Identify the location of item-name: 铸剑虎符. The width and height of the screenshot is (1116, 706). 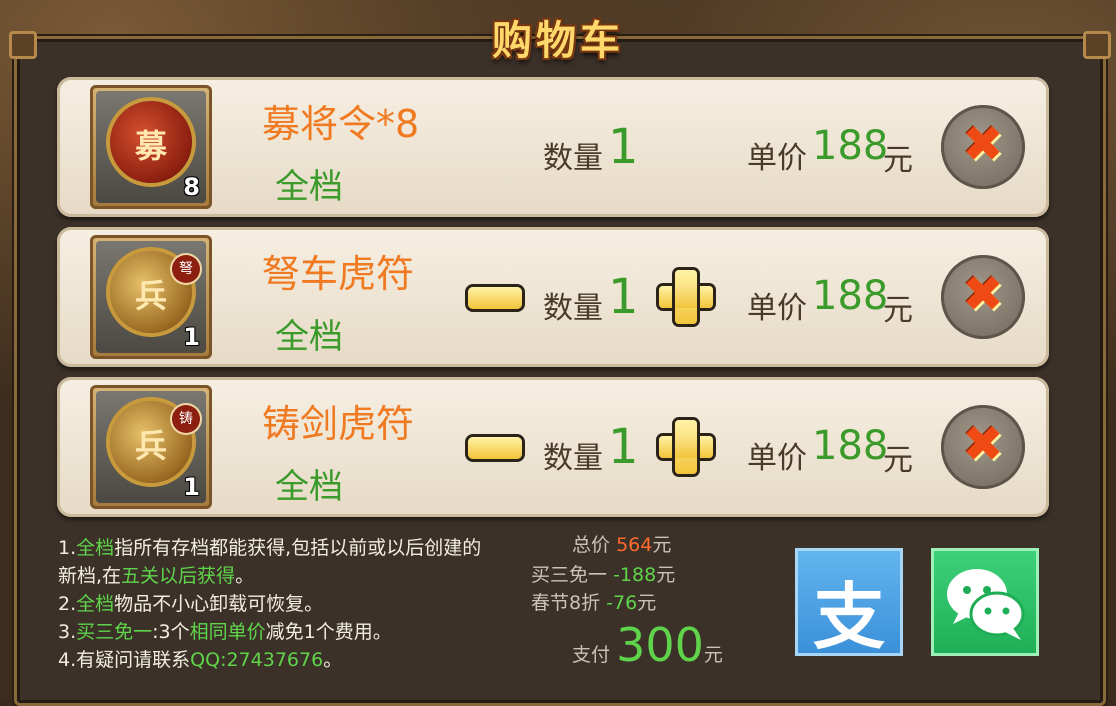
(338, 424).